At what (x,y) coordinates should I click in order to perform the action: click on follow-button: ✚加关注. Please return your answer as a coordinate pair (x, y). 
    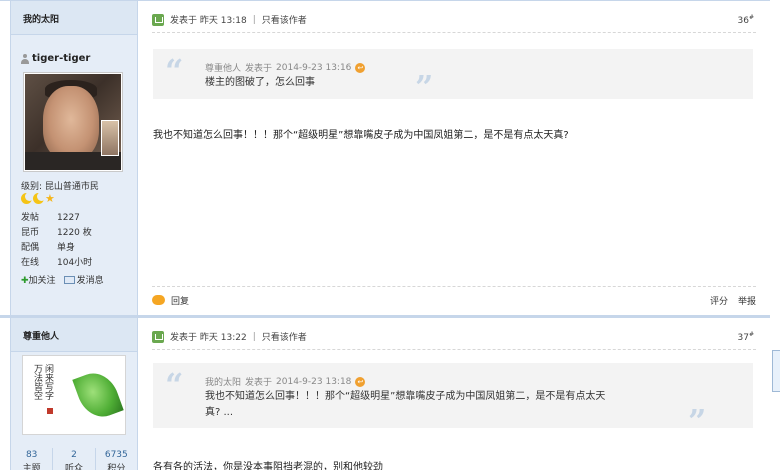
    Looking at the image, I should click on (38, 279).